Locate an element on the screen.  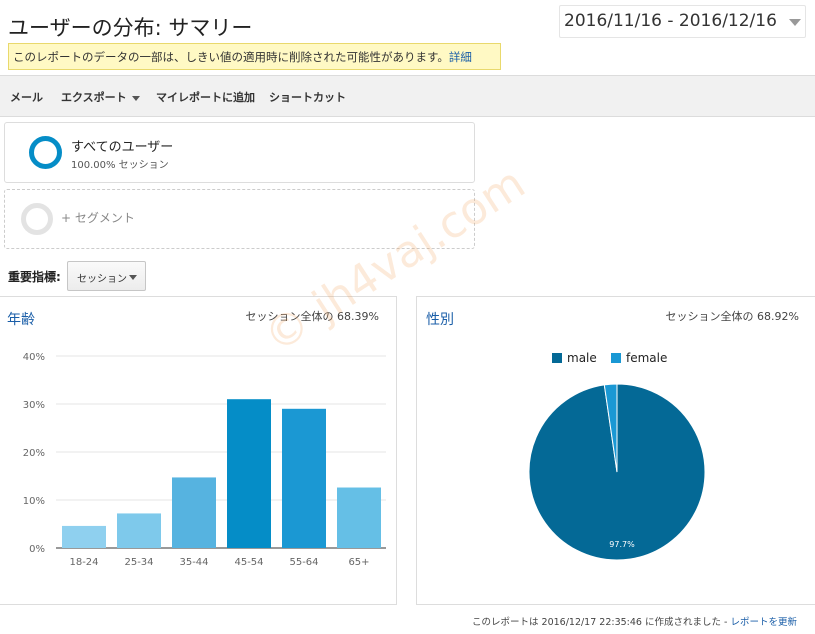
legend-label-male: male is located at coordinates (582, 358).